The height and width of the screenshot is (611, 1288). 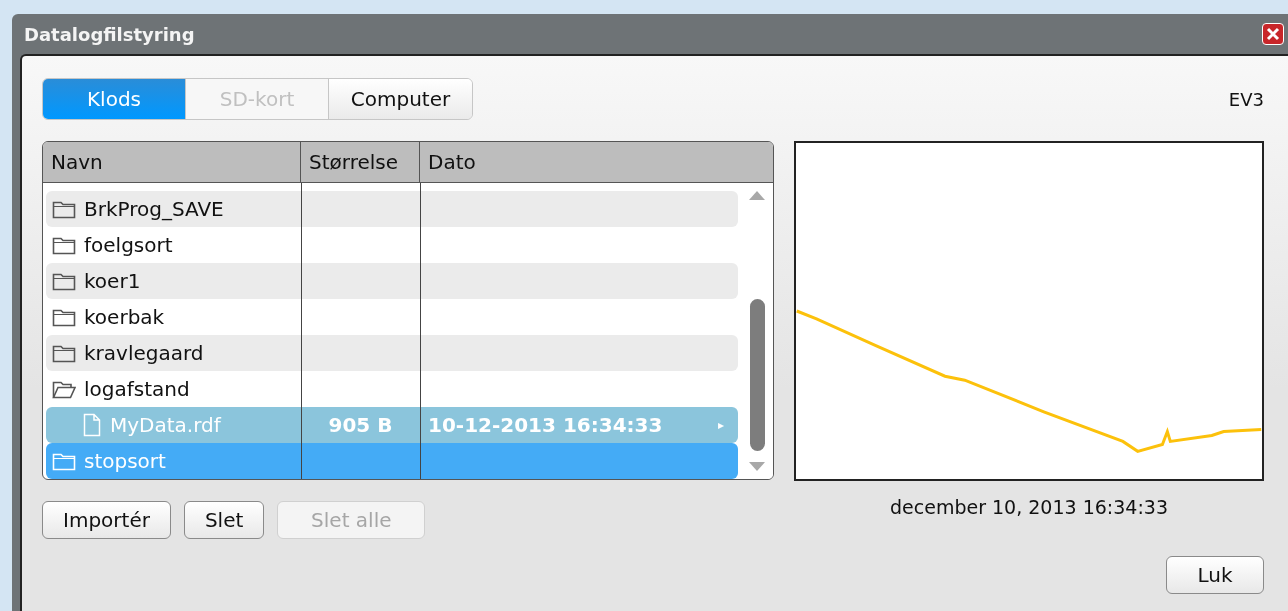 What do you see at coordinates (109, 34) in the screenshot?
I see `window-title: Datalogfilstyring` at bounding box center [109, 34].